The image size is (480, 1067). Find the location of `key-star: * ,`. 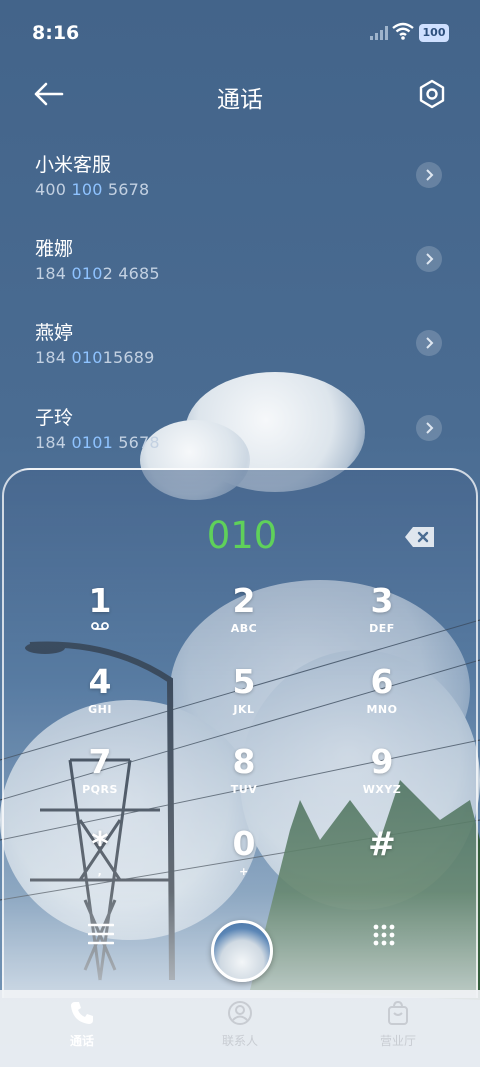

key-star: * , is located at coordinates (100, 861).